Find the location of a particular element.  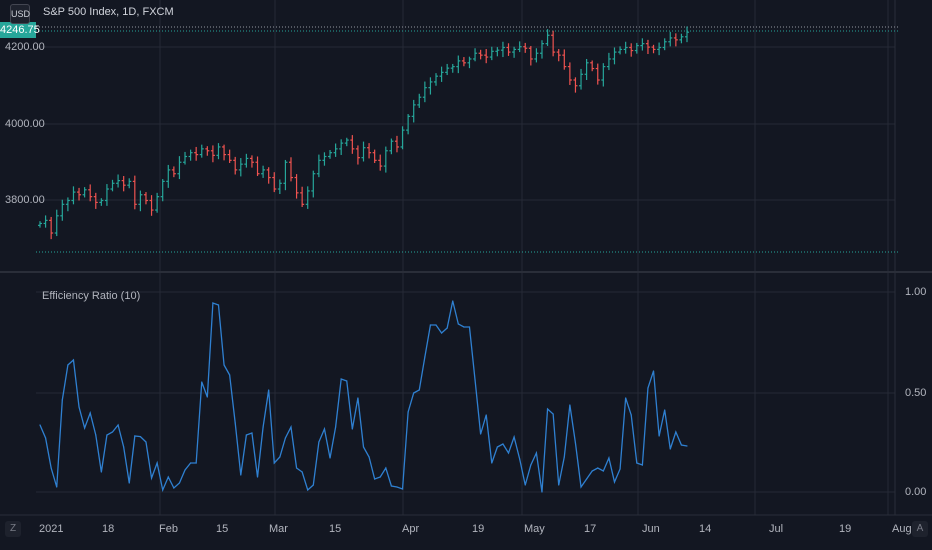

auto-scale-button: A is located at coordinates (920, 529).